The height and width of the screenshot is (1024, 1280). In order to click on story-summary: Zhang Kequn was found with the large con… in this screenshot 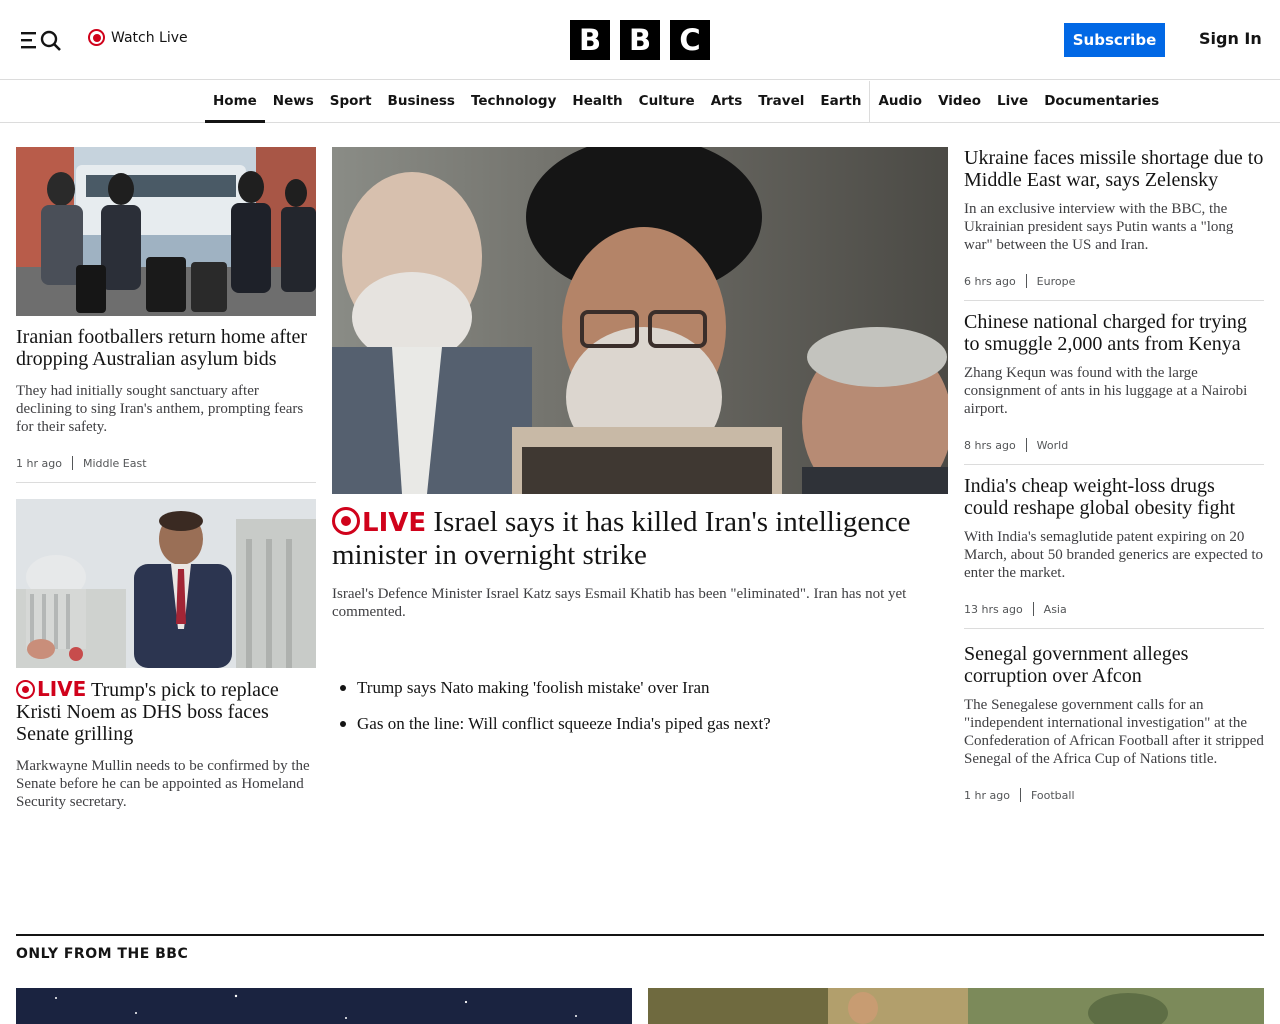, I will do `click(1106, 391)`.